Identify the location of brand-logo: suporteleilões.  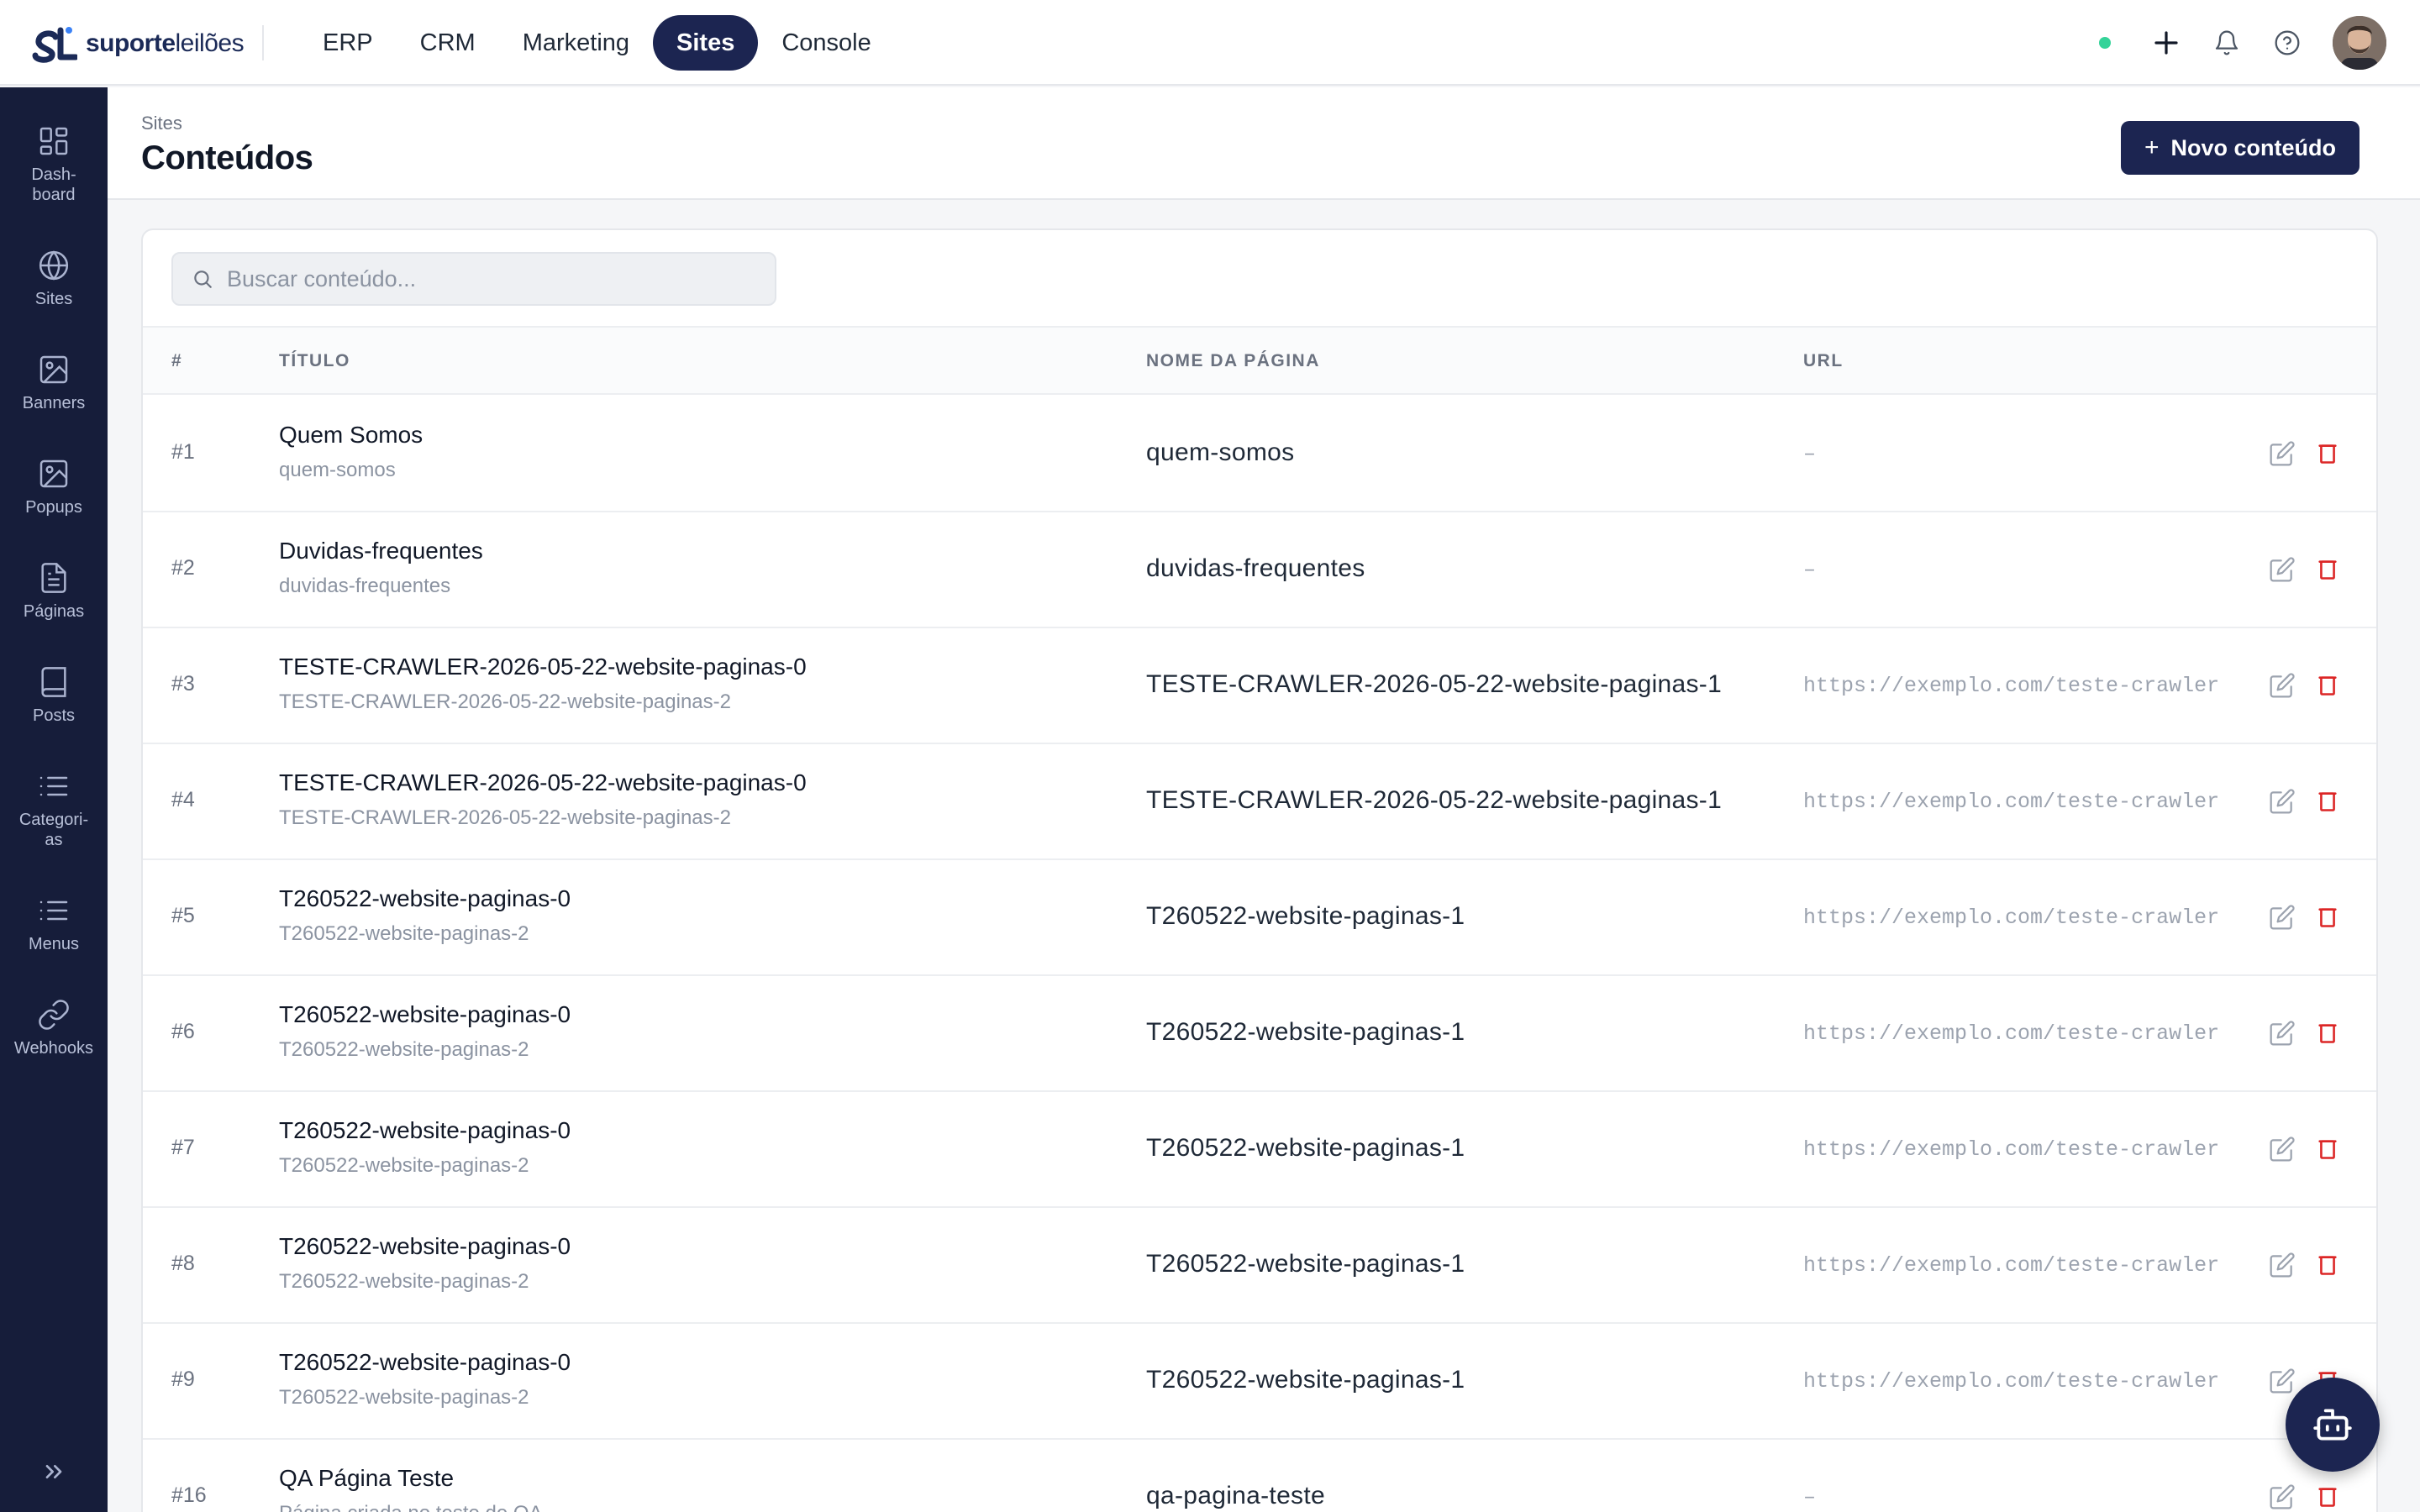
(138, 44).